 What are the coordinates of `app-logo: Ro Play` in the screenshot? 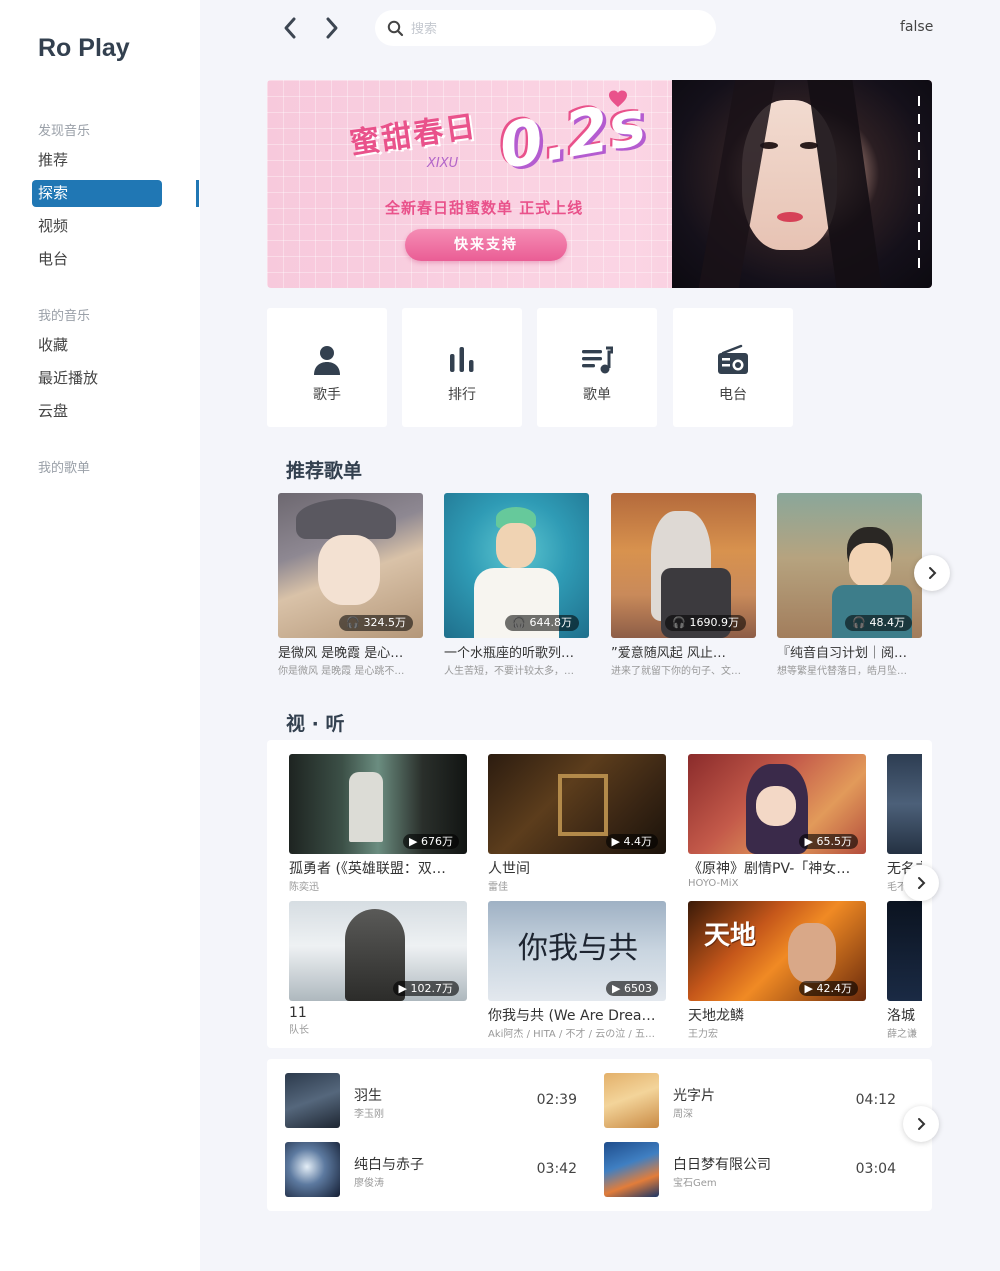 It's located at (84, 48).